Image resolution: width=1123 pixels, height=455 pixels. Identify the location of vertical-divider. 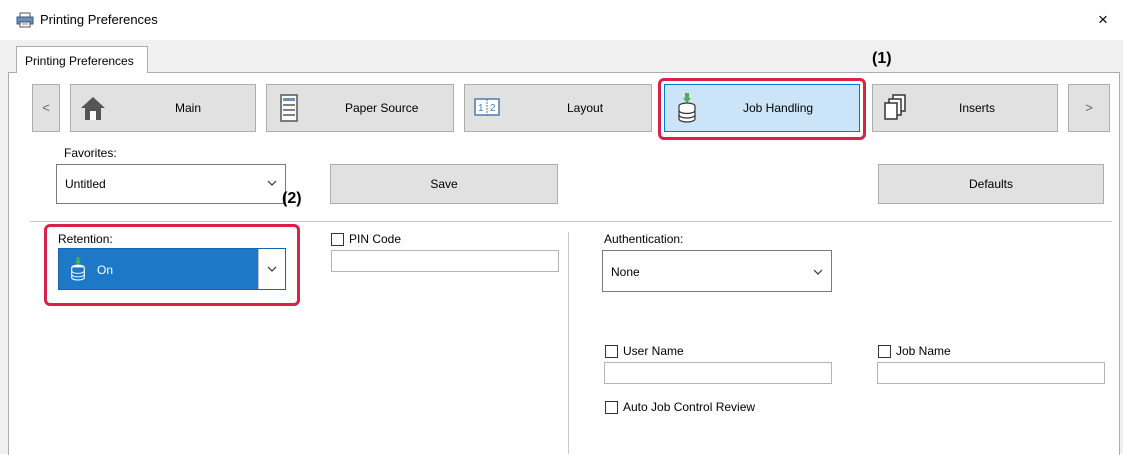
(568, 343).